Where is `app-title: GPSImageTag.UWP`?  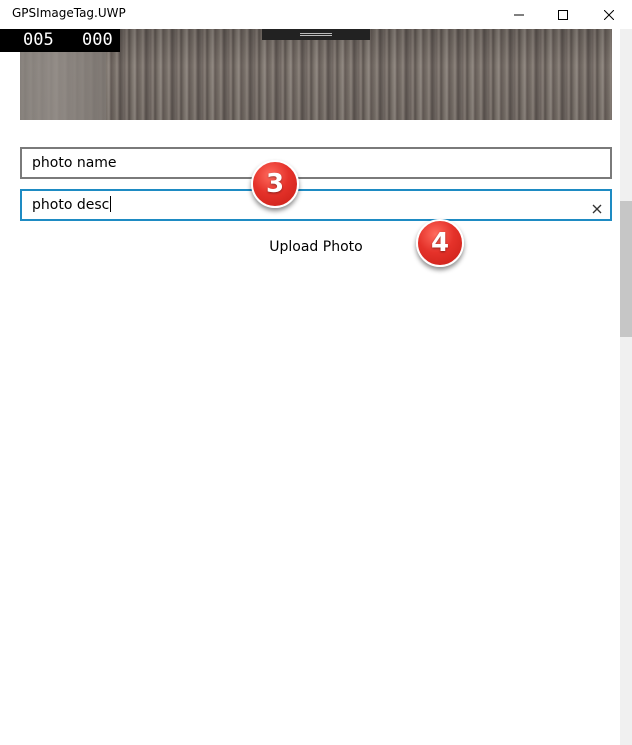
app-title: GPSImageTag.UWP is located at coordinates (69, 13).